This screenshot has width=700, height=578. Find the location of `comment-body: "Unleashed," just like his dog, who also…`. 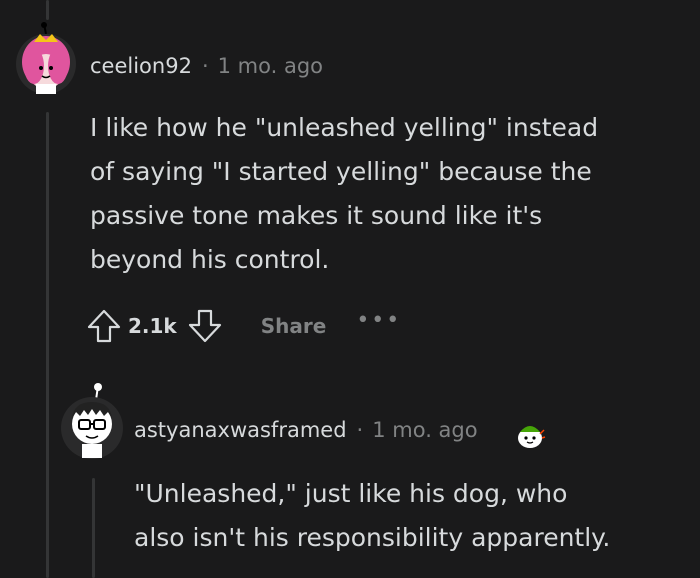

comment-body: "Unleashed," just like his dog, who also… is located at coordinates (372, 515).